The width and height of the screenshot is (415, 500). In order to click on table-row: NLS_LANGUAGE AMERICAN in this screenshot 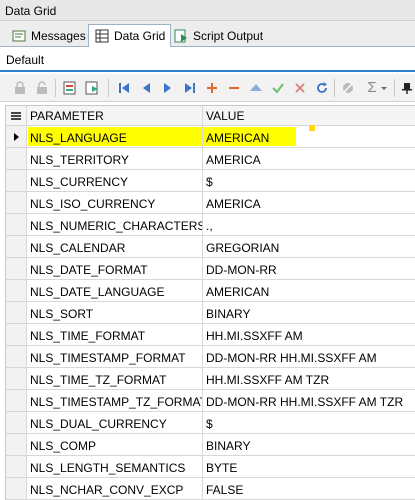, I will do `click(210, 136)`.